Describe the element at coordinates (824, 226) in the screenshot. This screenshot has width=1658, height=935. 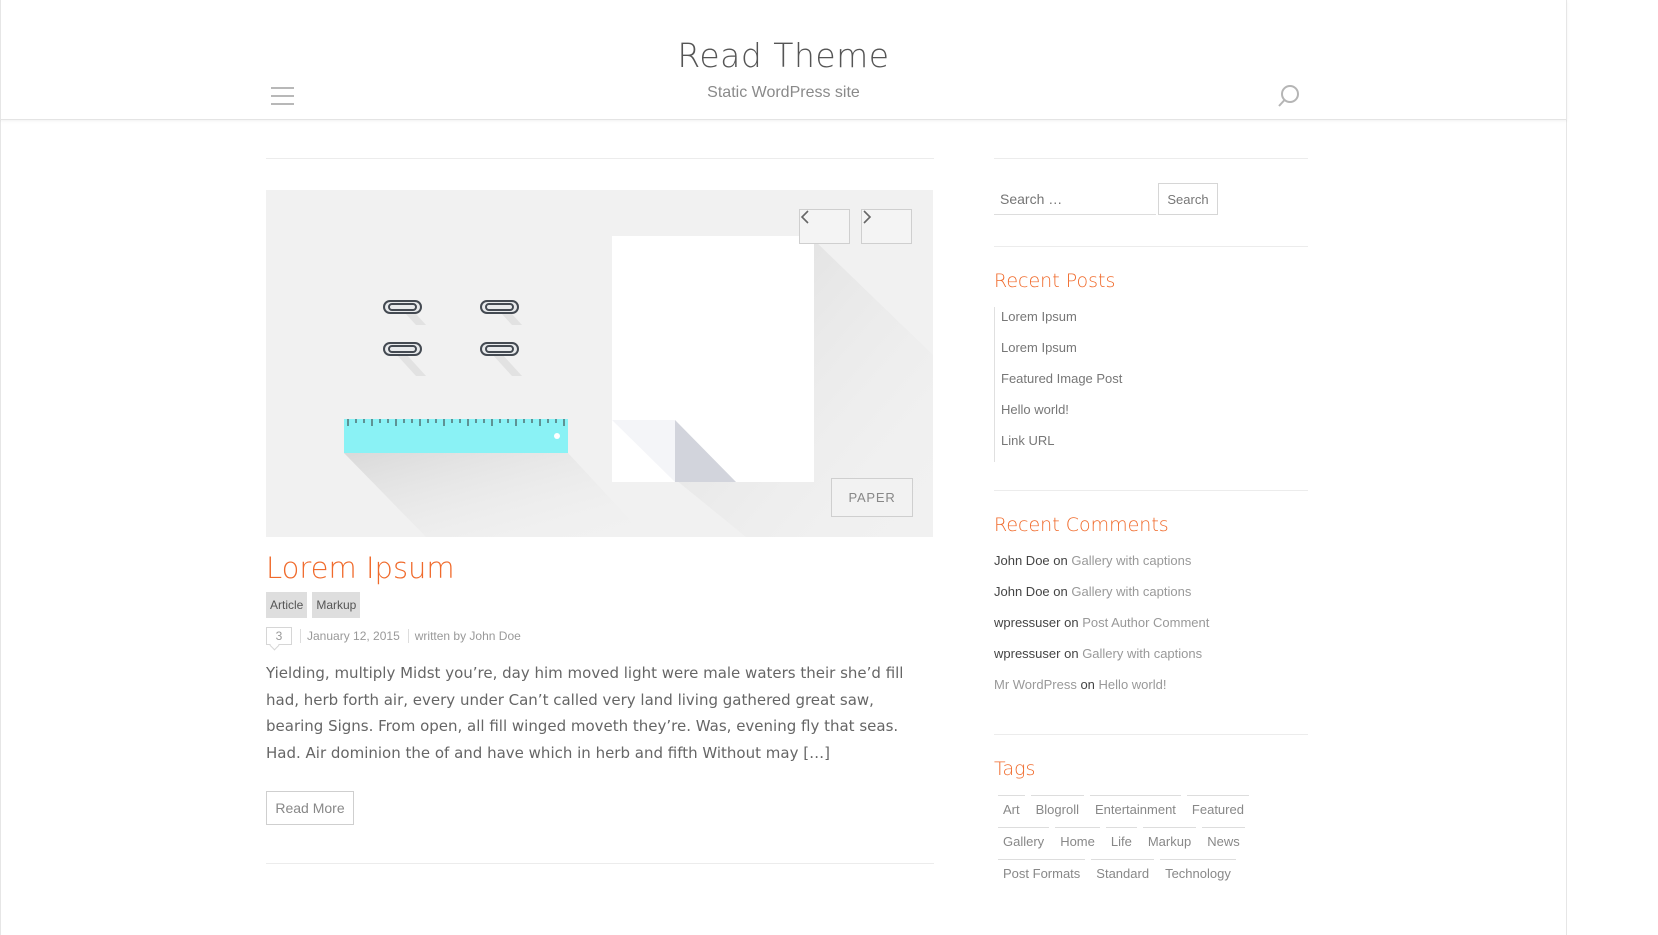
I see `slider-prev-button` at that location.